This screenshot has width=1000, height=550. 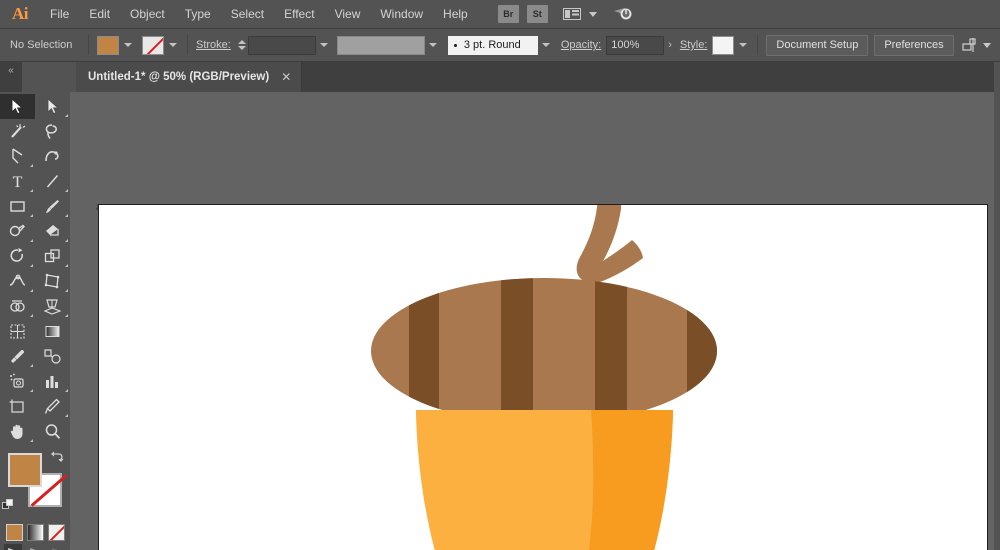 I want to click on selection-tool, so click(x=17, y=106).